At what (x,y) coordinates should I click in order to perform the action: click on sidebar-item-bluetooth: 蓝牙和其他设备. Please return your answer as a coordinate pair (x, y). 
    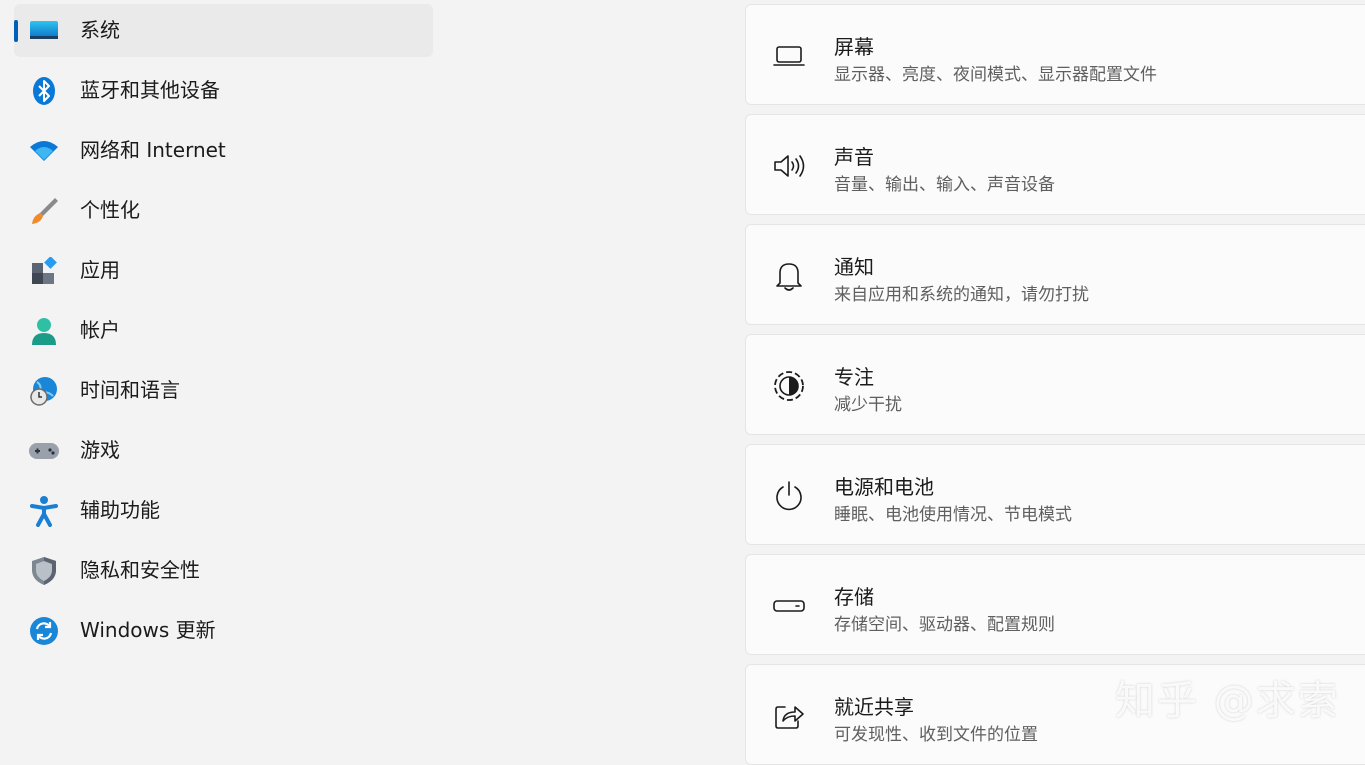
    Looking at the image, I should click on (223, 90).